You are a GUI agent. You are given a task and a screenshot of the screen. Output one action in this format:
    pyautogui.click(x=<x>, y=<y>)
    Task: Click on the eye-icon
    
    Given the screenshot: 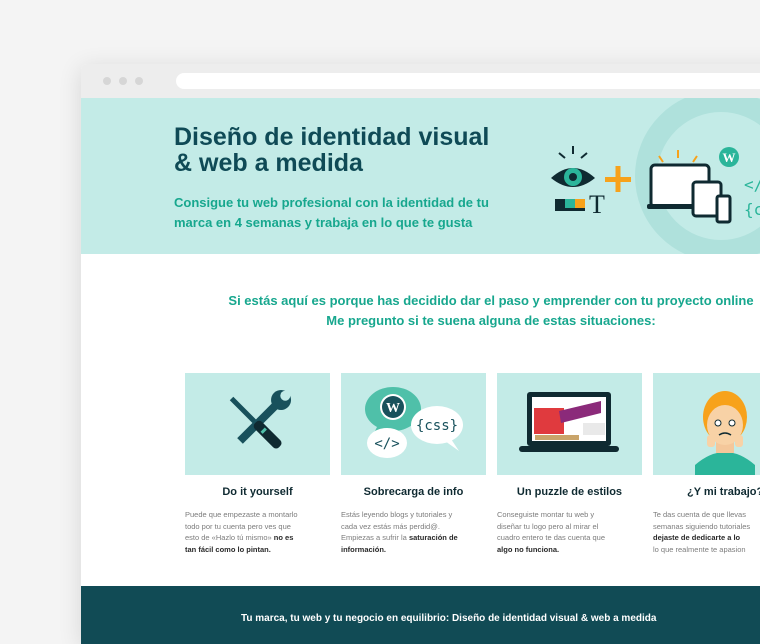 What is the action you would take?
    pyautogui.click(x=573, y=166)
    